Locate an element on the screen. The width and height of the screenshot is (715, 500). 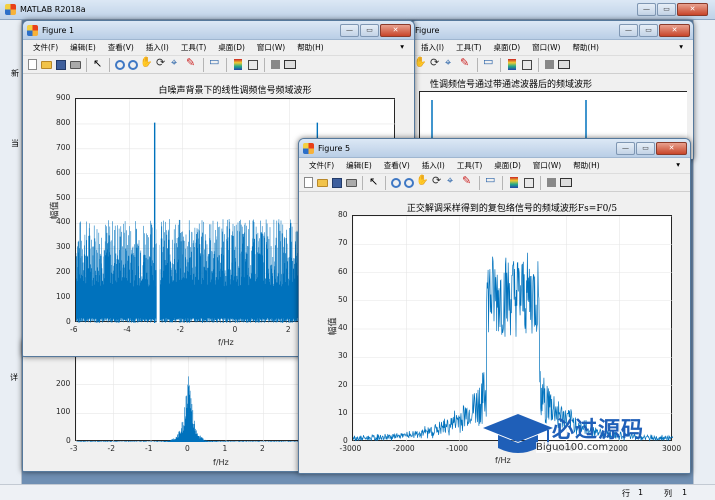
matlab-left-panel: 新 当 详 is located at coordinates (11, 252).